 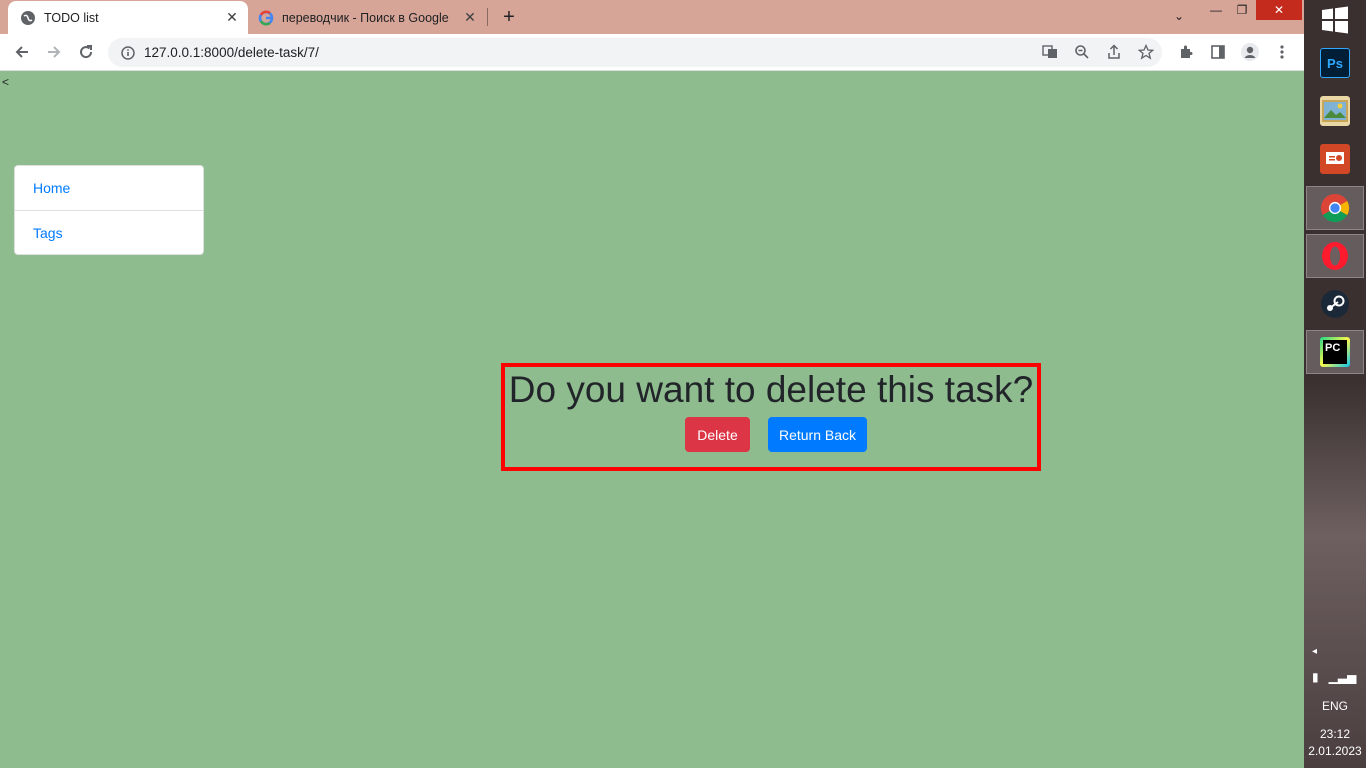 What do you see at coordinates (487, 17) in the screenshot?
I see `tab-separator` at bounding box center [487, 17].